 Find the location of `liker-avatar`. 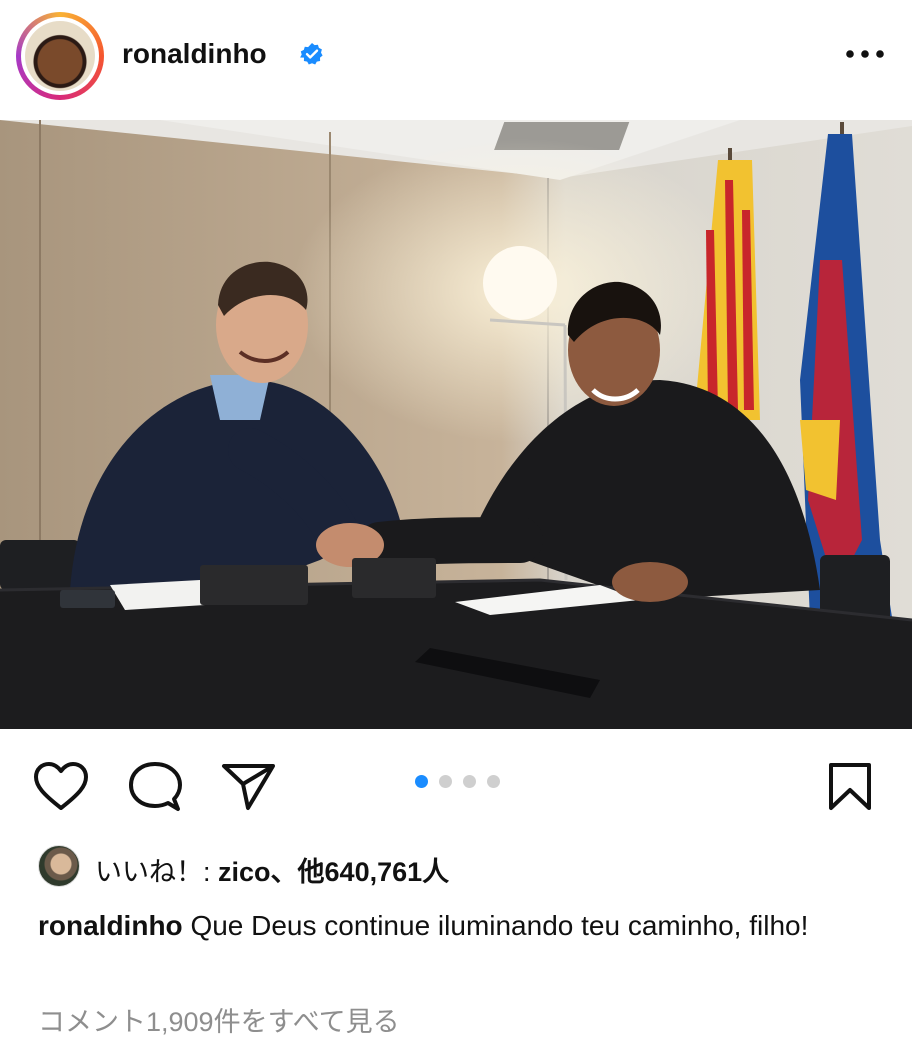

liker-avatar is located at coordinates (59, 866).